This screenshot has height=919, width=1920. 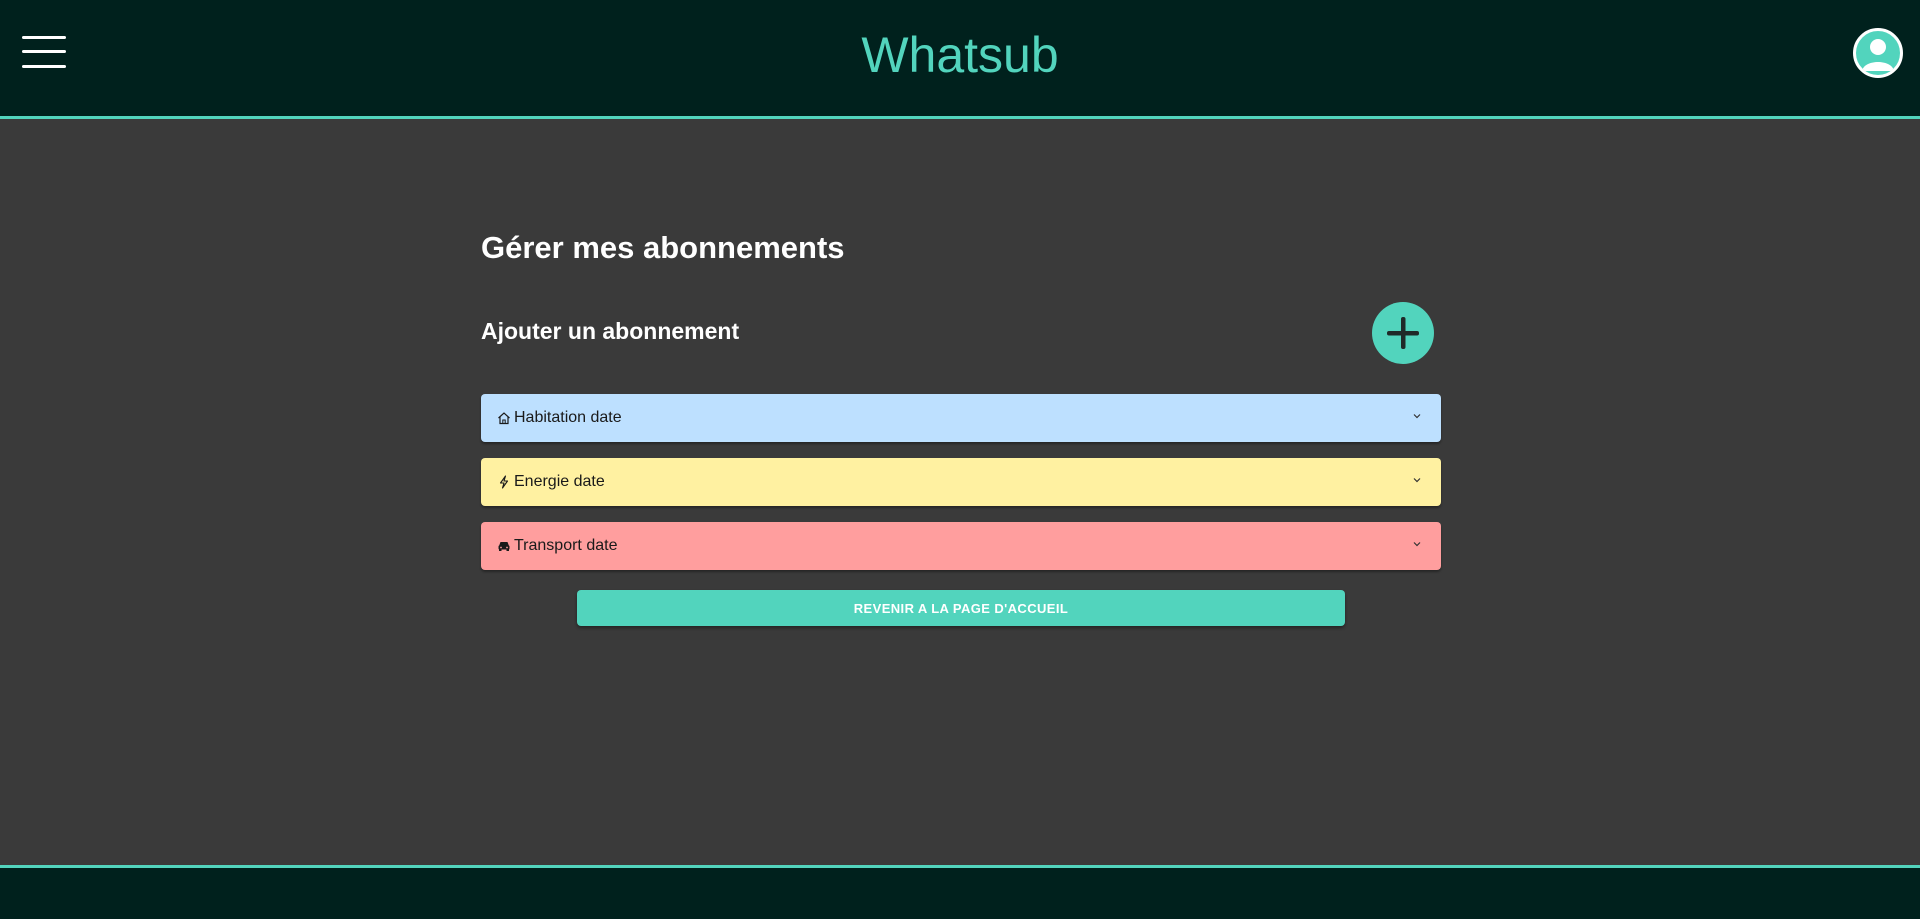 I want to click on top-header: Whatsub, so click(x=960, y=59).